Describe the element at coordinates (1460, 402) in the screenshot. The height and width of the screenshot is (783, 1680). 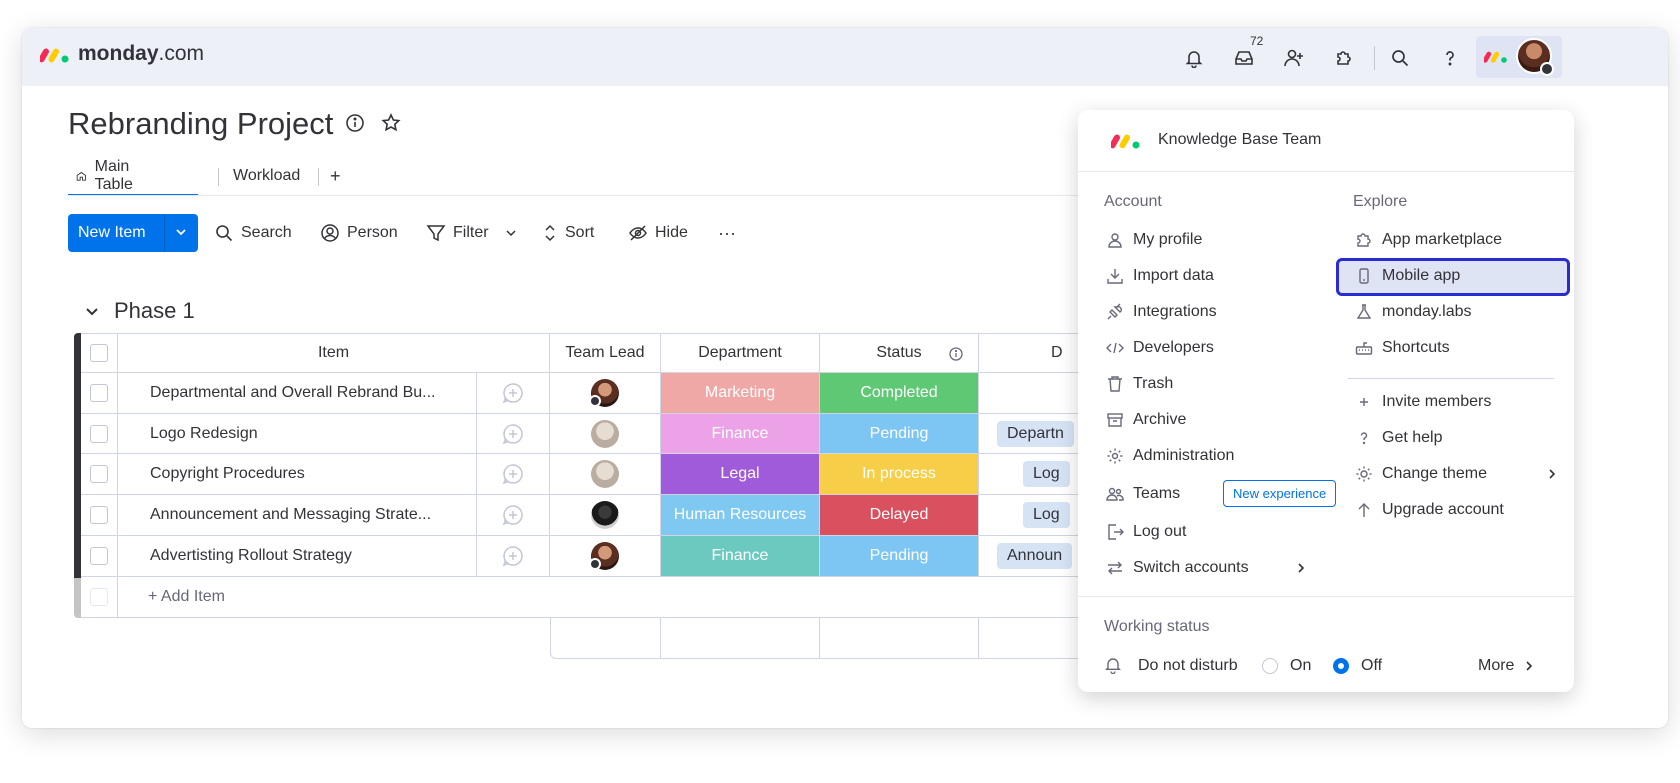
I see `menu-item-invite-members: Invite members` at that location.